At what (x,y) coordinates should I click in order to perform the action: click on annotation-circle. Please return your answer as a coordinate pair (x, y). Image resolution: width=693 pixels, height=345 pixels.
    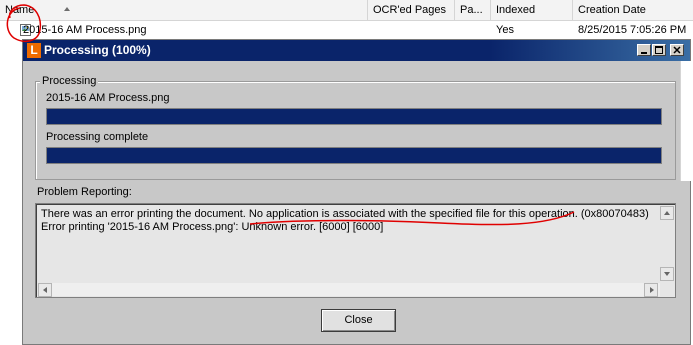
    Looking at the image, I should click on (24, 23).